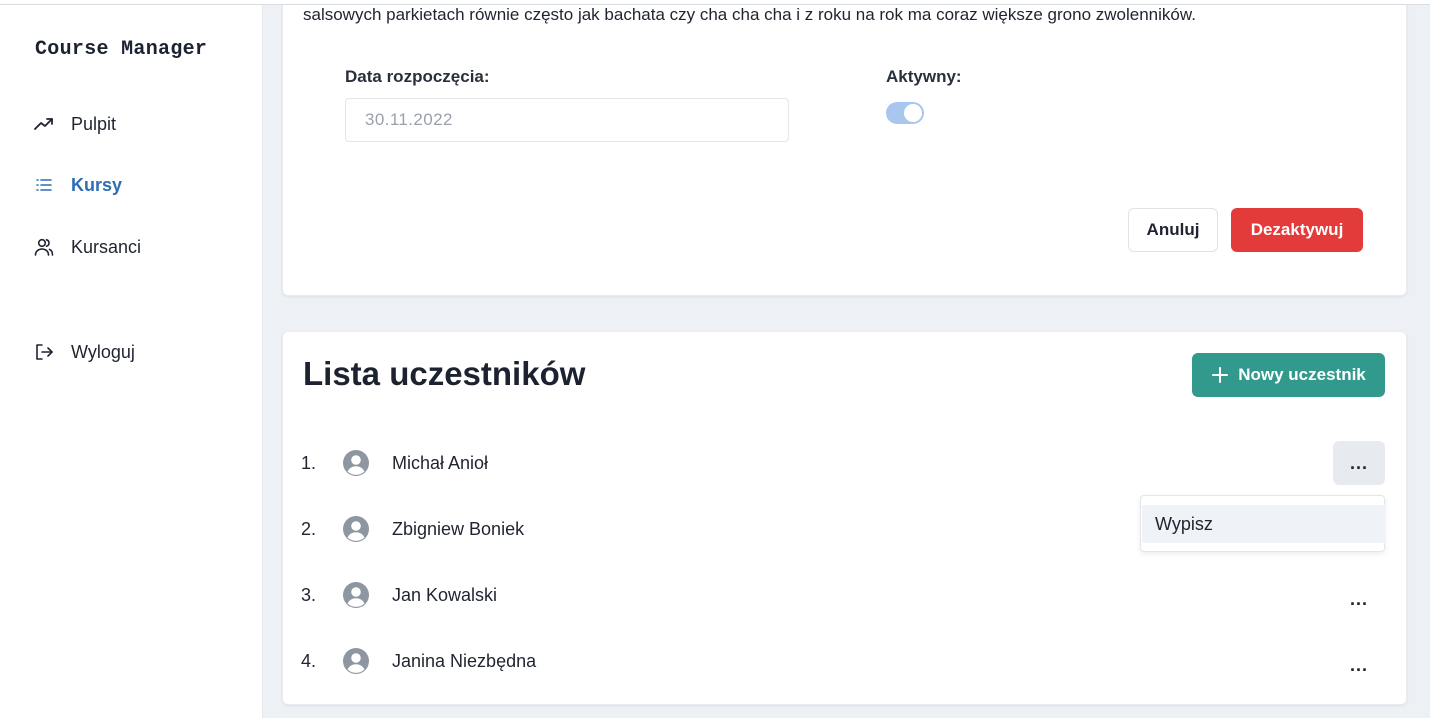 The height and width of the screenshot is (718, 1430). I want to click on sidebar-item-pulpit: Pulpit, so click(75, 124).